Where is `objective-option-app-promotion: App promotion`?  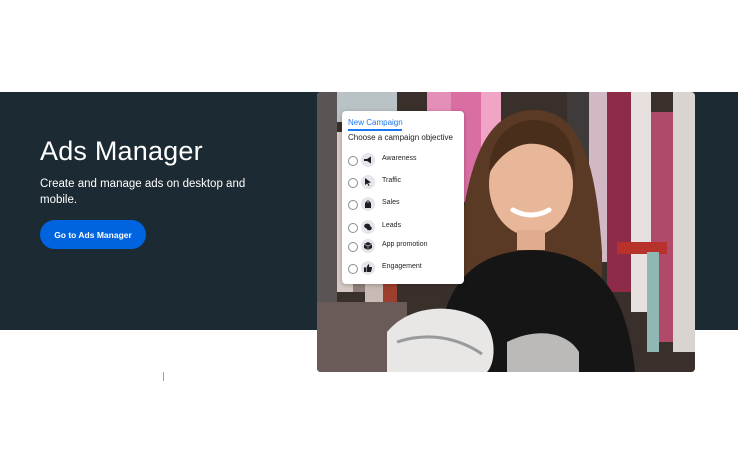
objective-option-app-promotion: App promotion is located at coordinates (403, 246).